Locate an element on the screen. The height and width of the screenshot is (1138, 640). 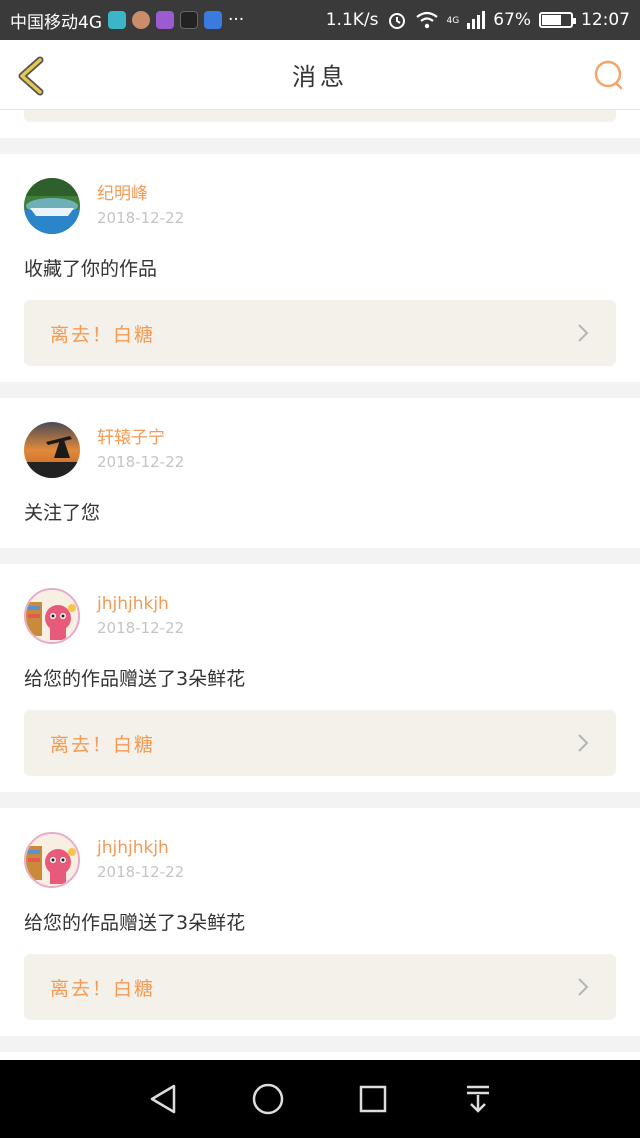
alarm-icon is located at coordinates (396, 21).